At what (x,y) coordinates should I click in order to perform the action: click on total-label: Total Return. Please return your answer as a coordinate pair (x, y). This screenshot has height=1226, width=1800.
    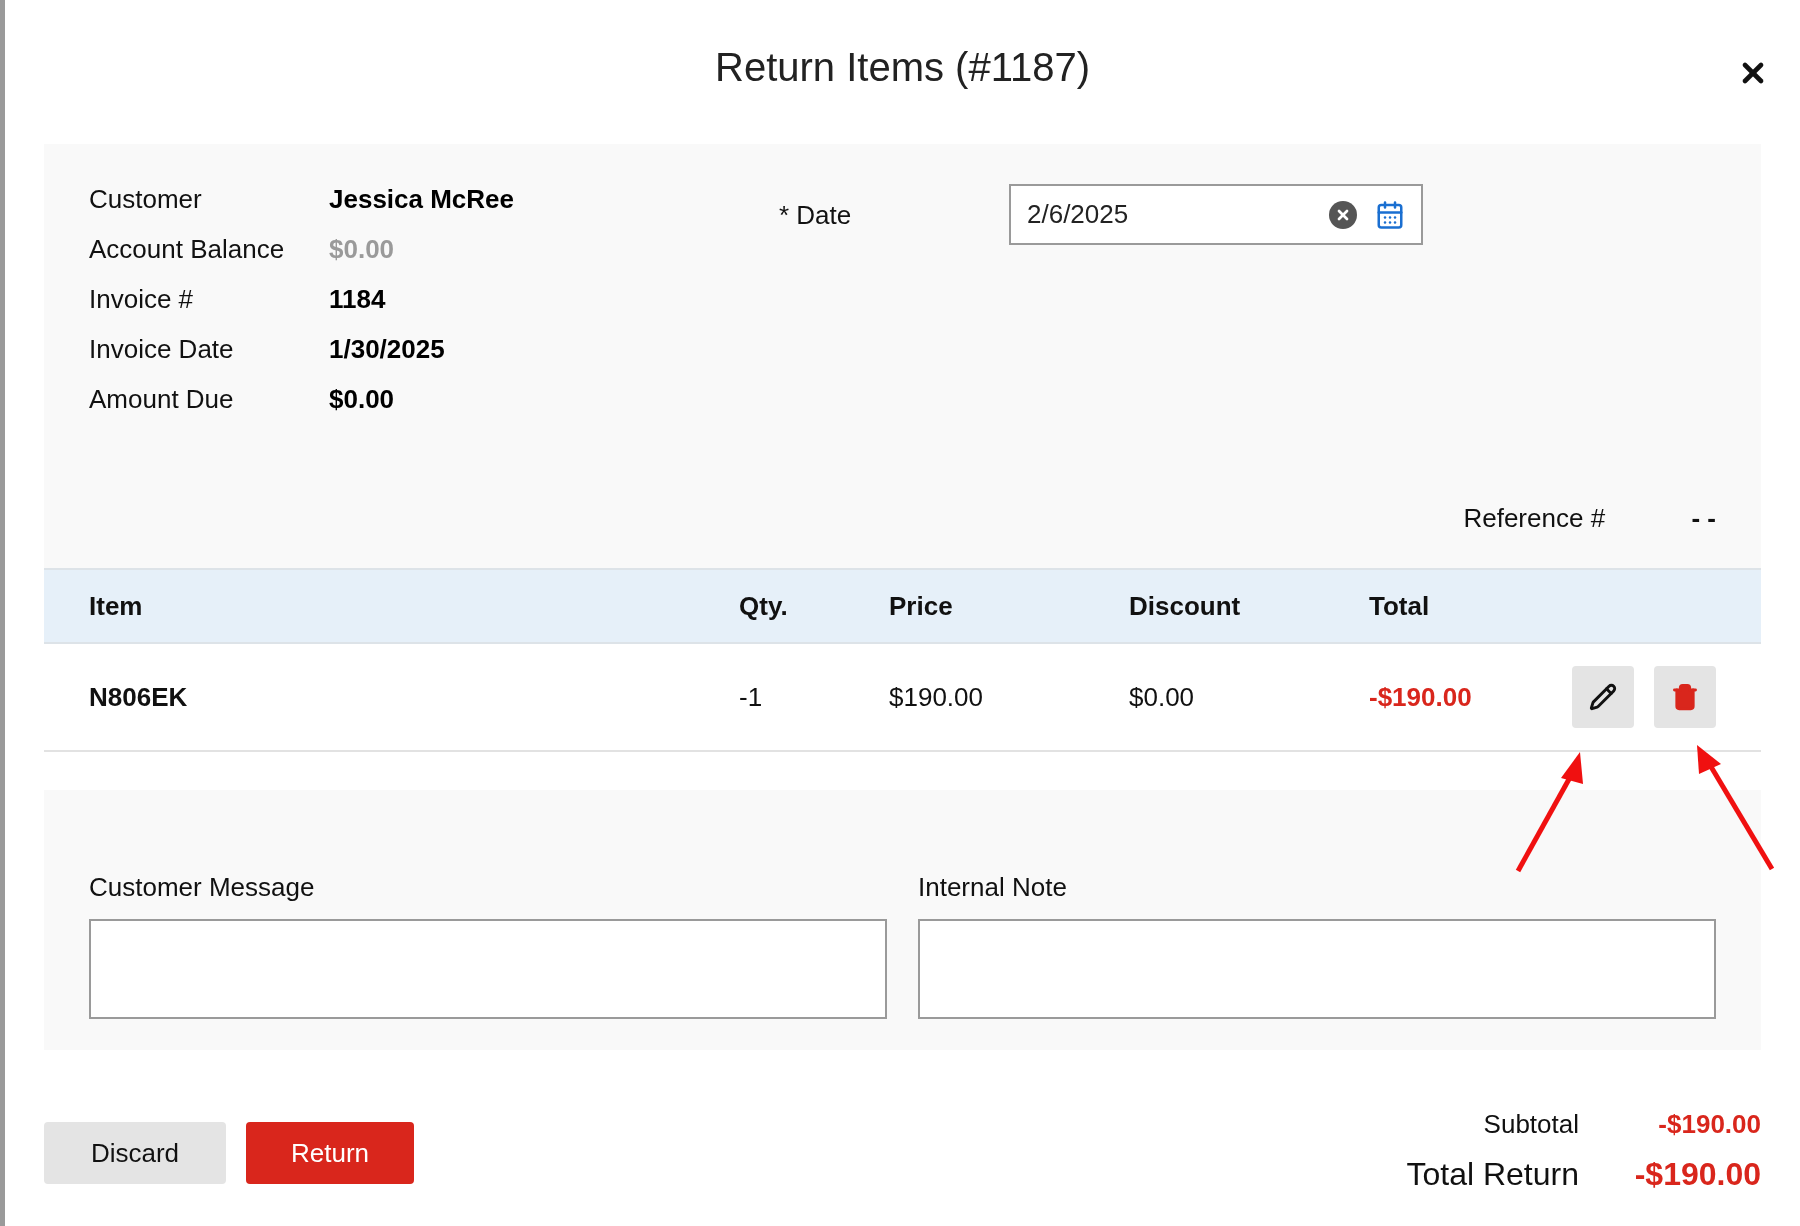
    Looking at the image, I should click on (1492, 1174).